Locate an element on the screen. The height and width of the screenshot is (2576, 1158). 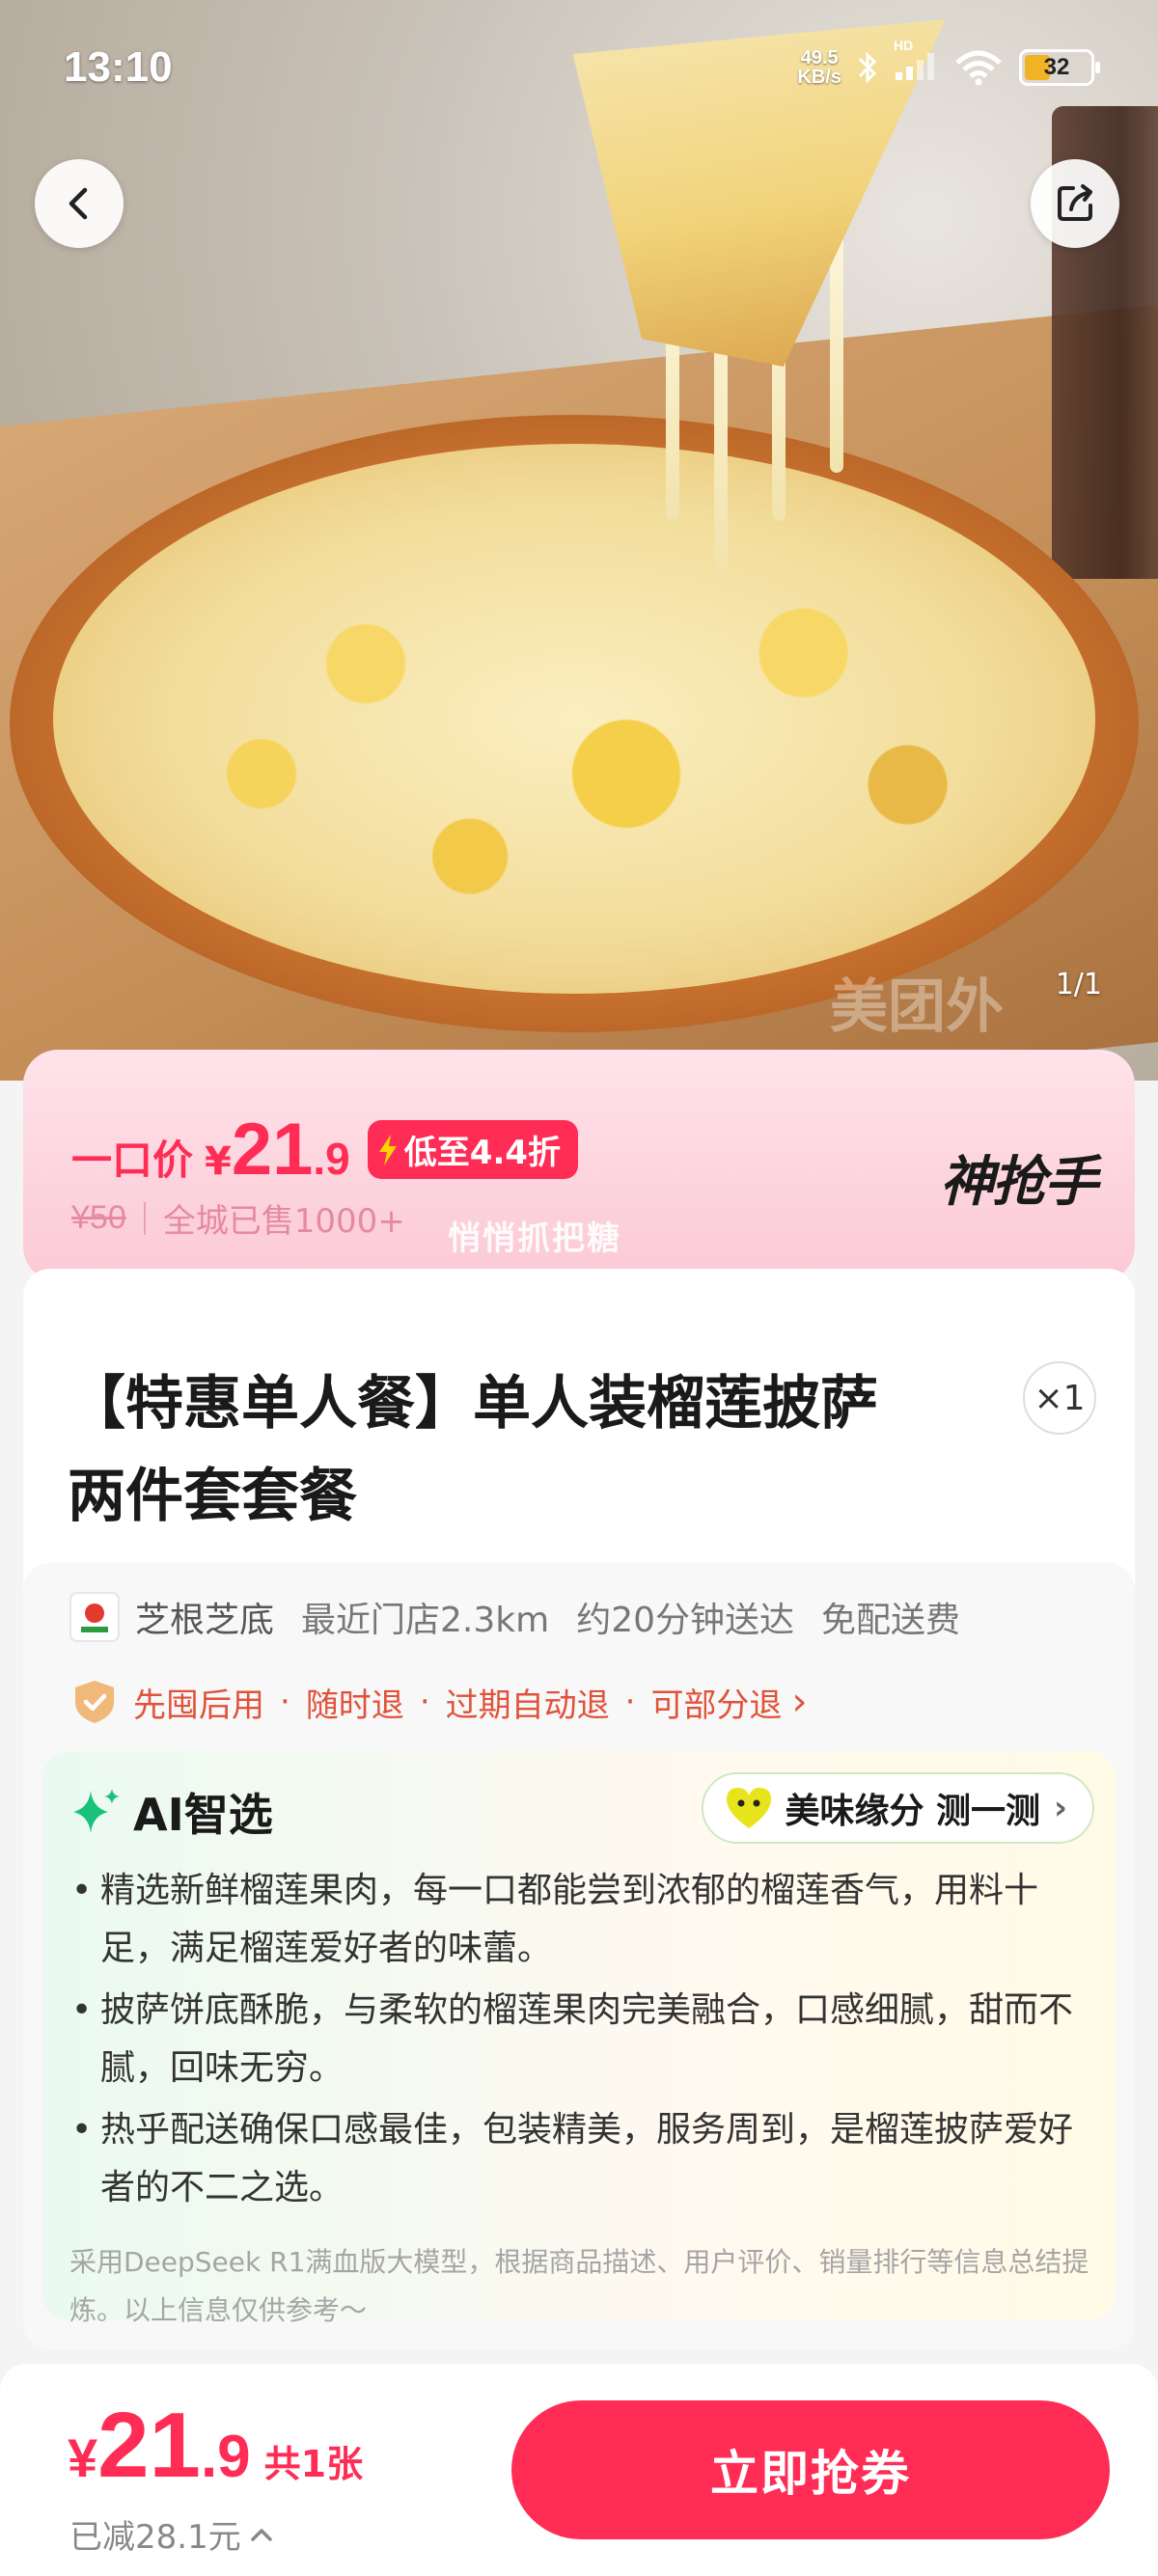
wifi-icon is located at coordinates (978, 68).